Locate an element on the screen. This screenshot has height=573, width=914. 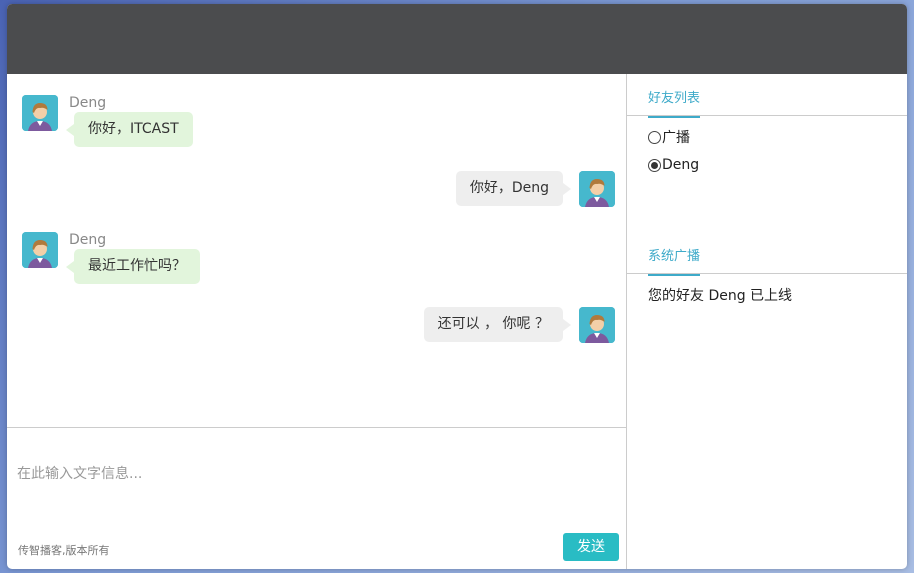
friend-item-broadcast: 广播 is located at coordinates (669, 137).